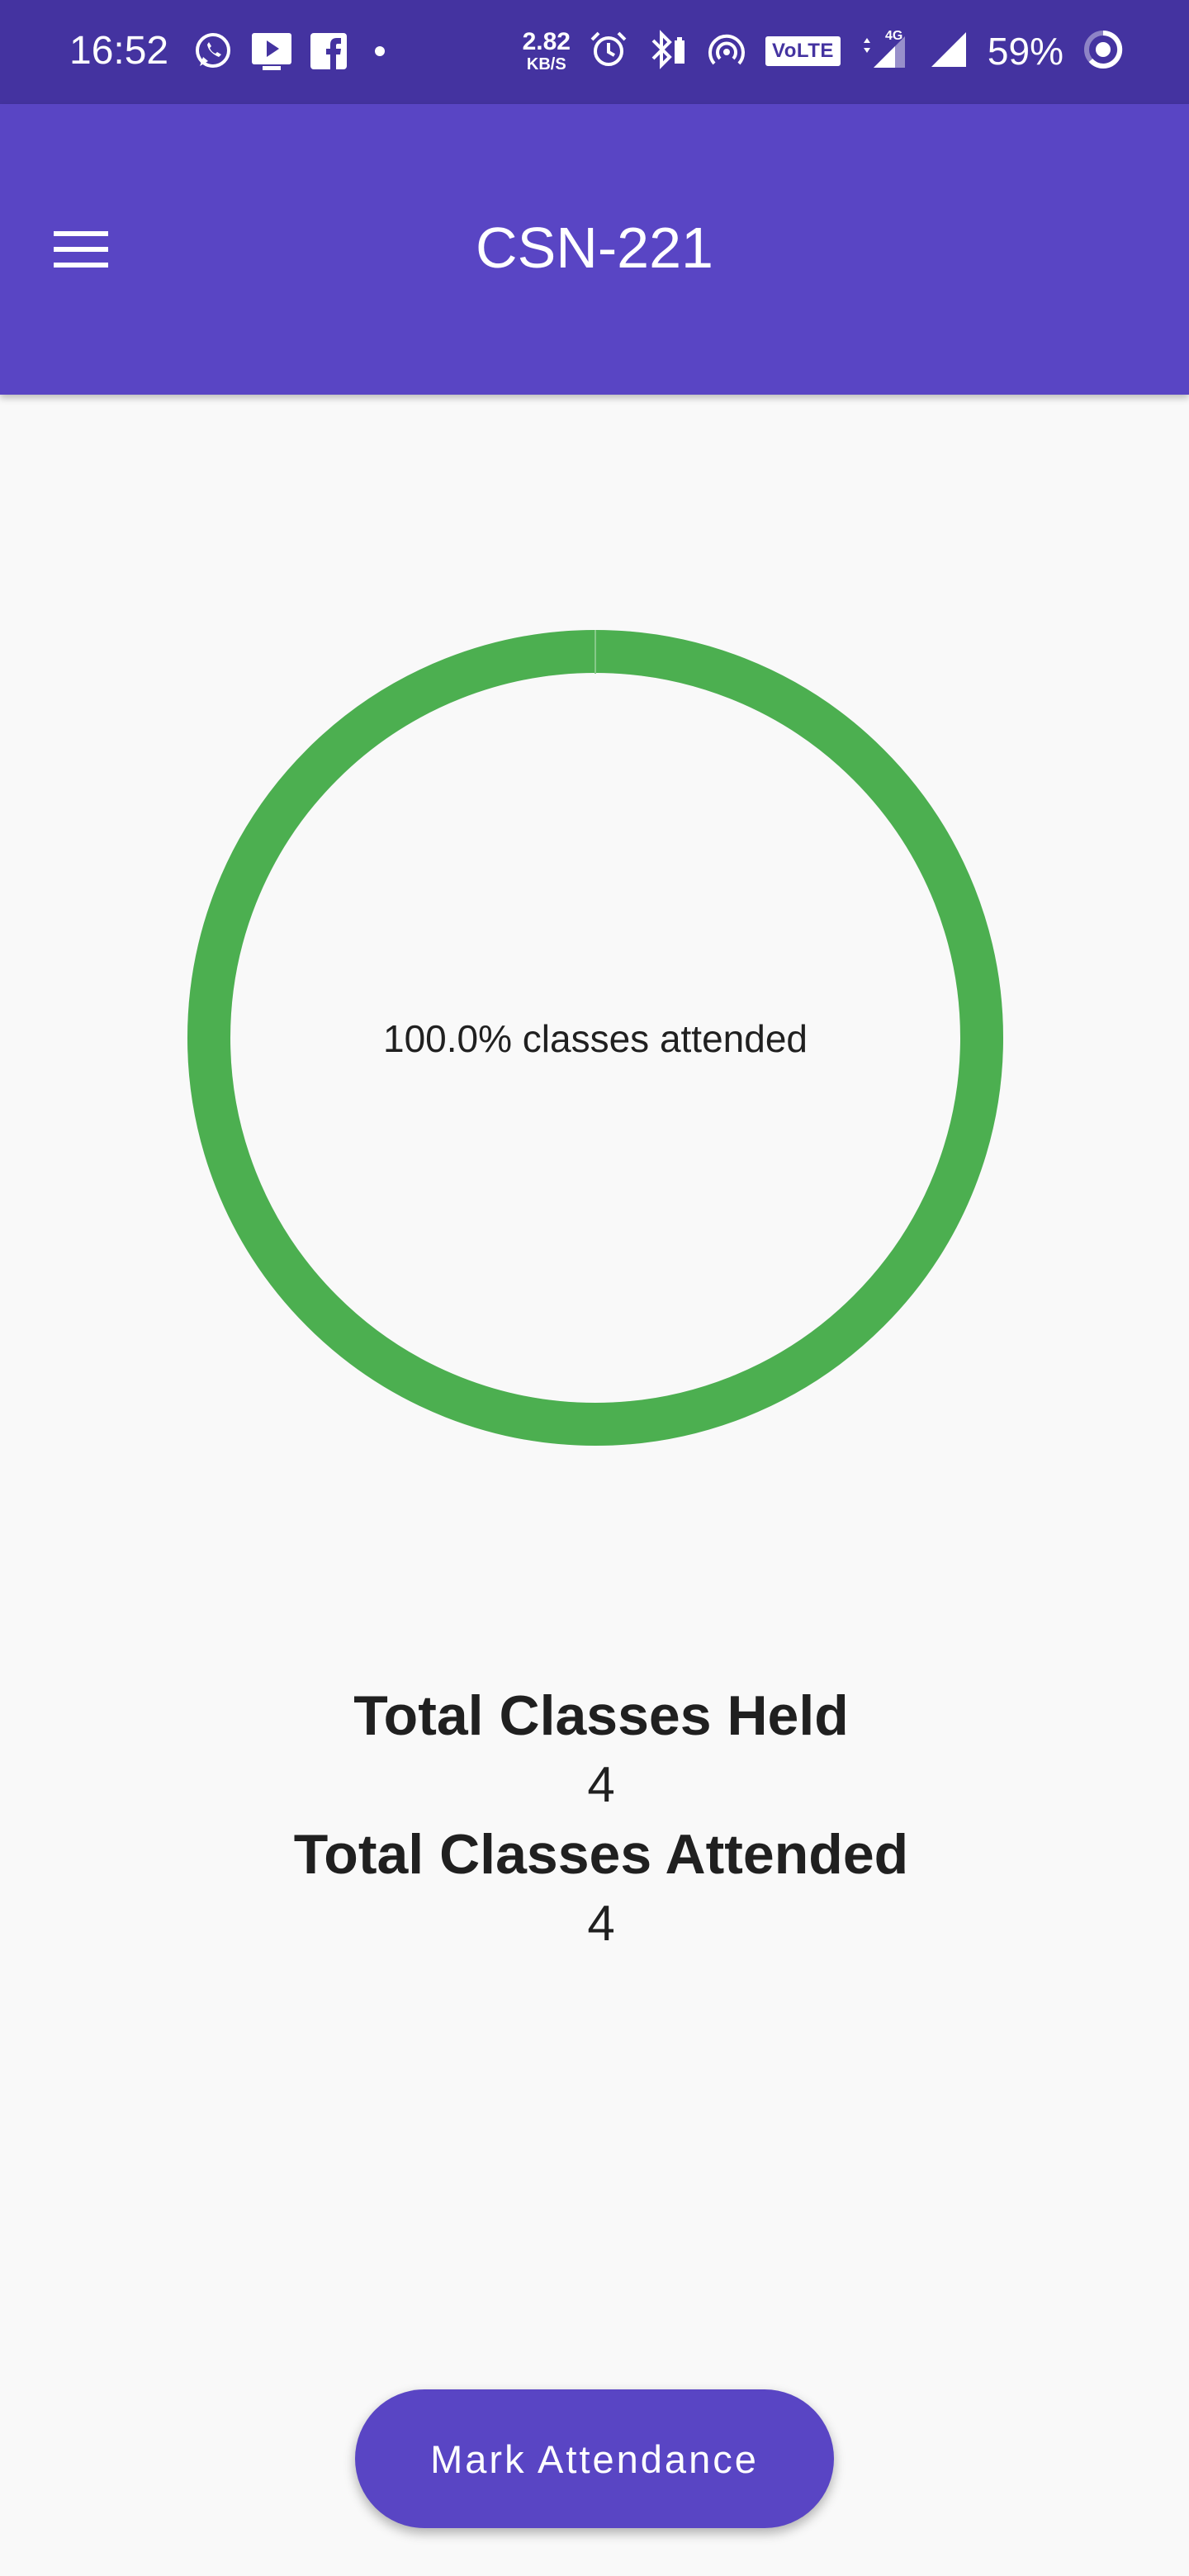  I want to click on system-icons: 2.82 KB/S VoLTE 4G 59%, so click(824, 51).